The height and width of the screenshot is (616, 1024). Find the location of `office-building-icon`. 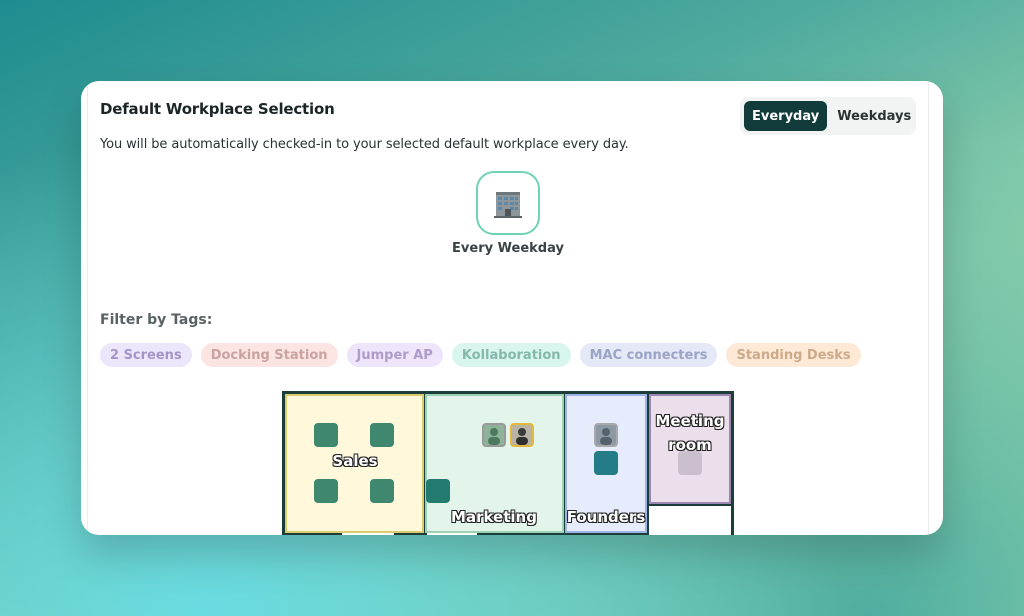

office-building-icon is located at coordinates (508, 205).